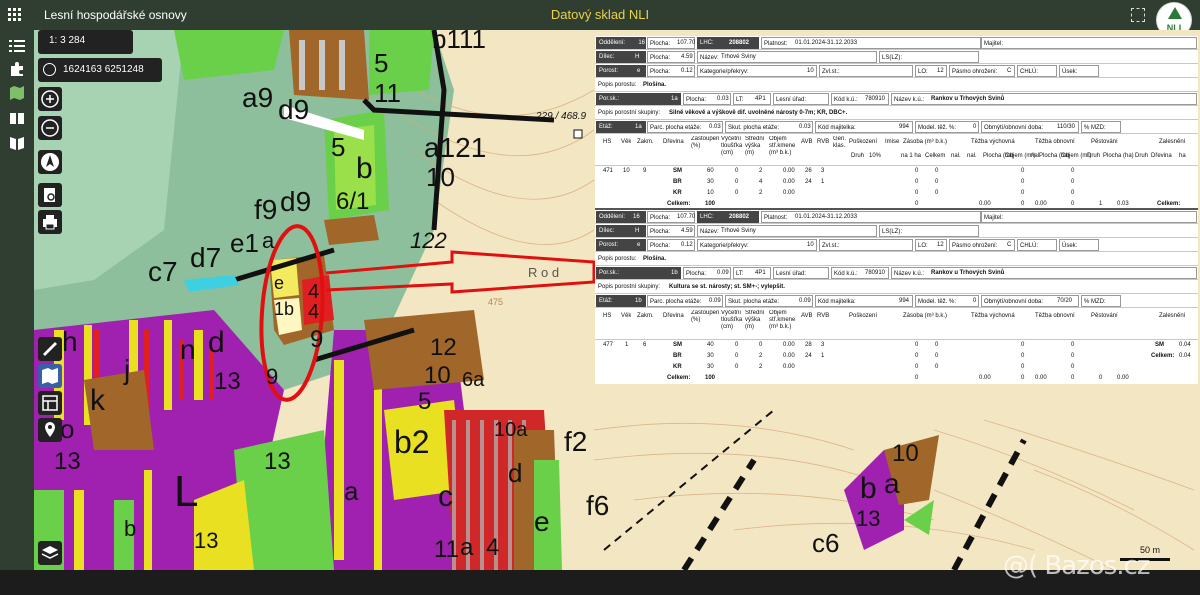  What do you see at coordinates (455, 147) in the screenshot?
I see `map-label: a121` at bounding box center [455, 147].